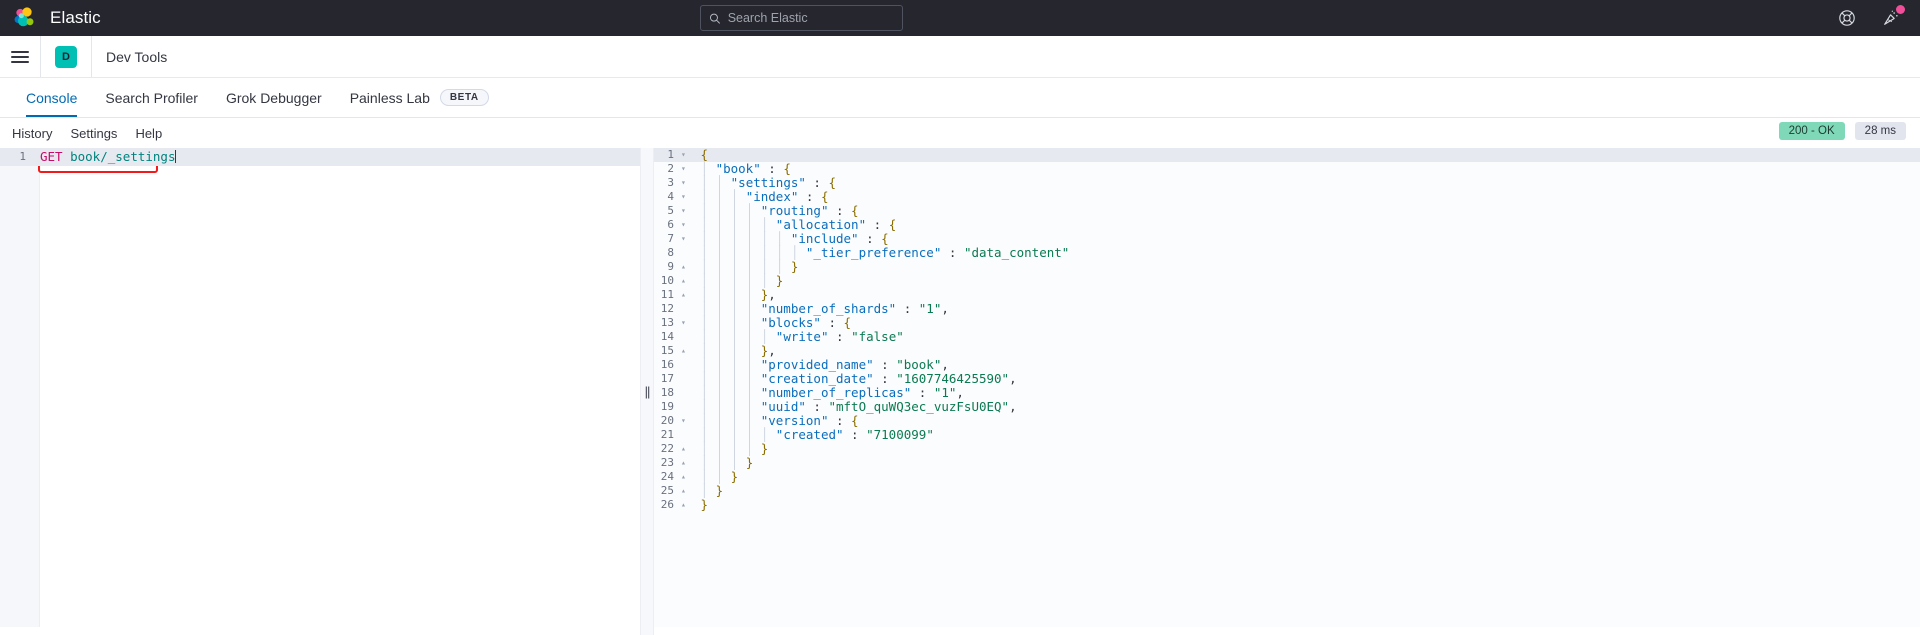  Describe the element at coordinates (148, 133) in the screenshot. I see `console-menu-help: Help` at that location.